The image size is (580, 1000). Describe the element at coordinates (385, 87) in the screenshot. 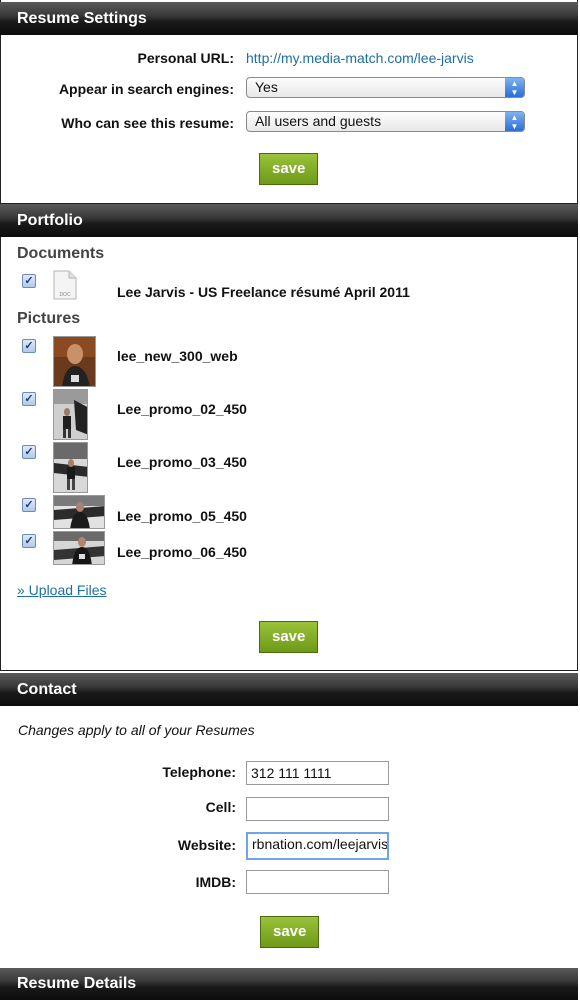

I see `search-engines-select: Yes ▲ ▼` at that location.